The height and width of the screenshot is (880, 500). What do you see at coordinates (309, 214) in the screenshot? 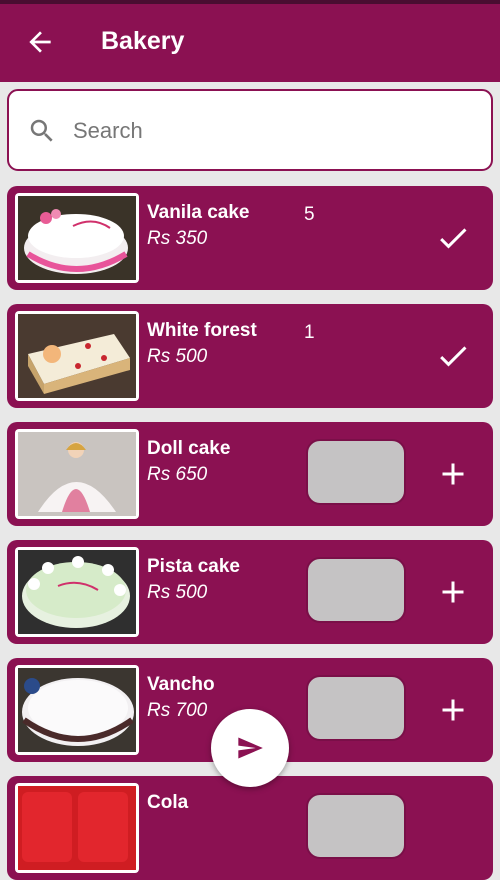
I see `product-quantity: 5` at bounding box center [309, 214].